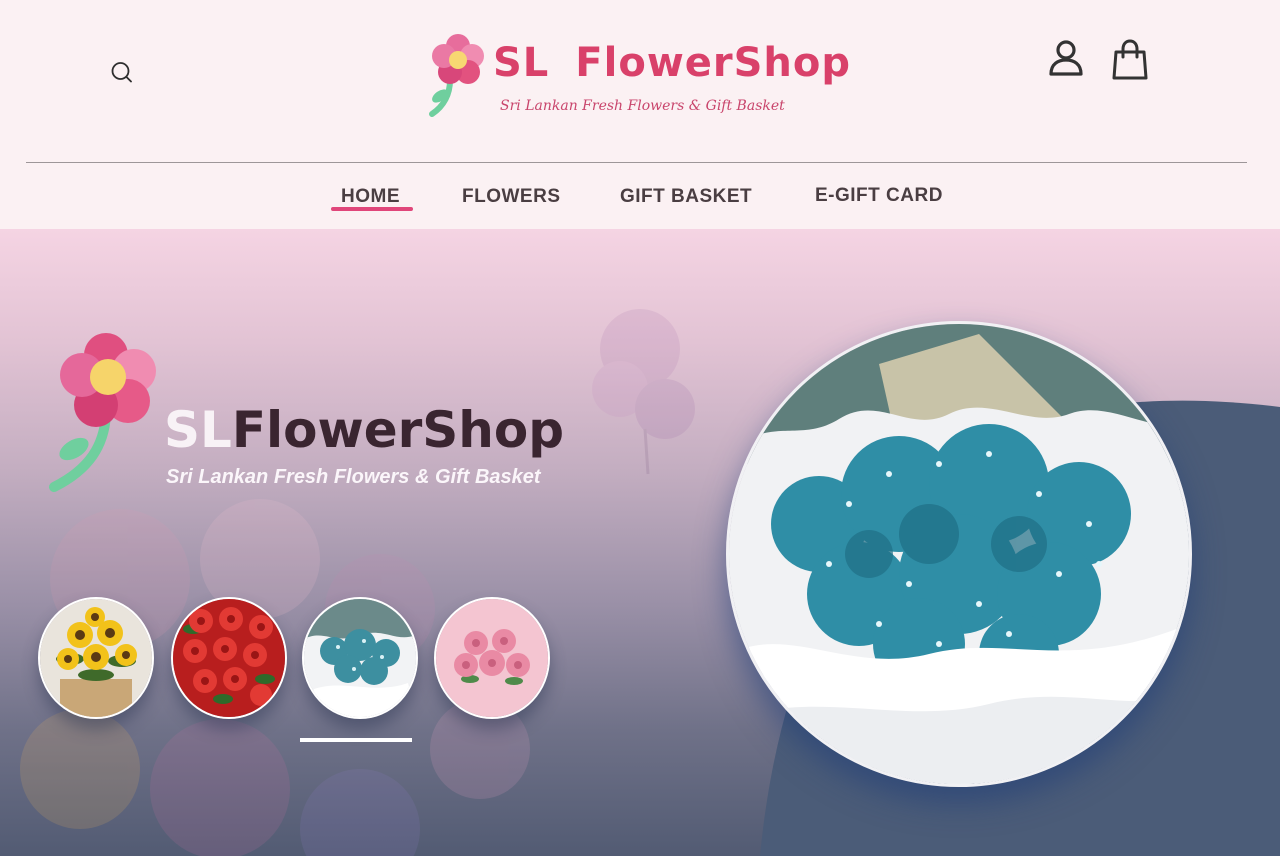 The height and width of the screenshot is (856, 1280). Describe the element at coordinates (511, 197) in the screenshot. I see `nav-item-flowers: FLOWERS` at that location.